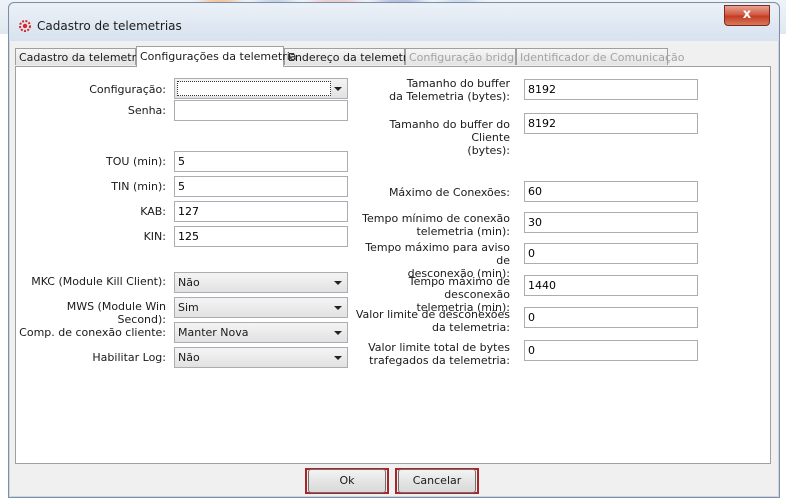  Describe the element at coordinates (25, 26) in the screenshot. I see `app-gear-icon` at that location.